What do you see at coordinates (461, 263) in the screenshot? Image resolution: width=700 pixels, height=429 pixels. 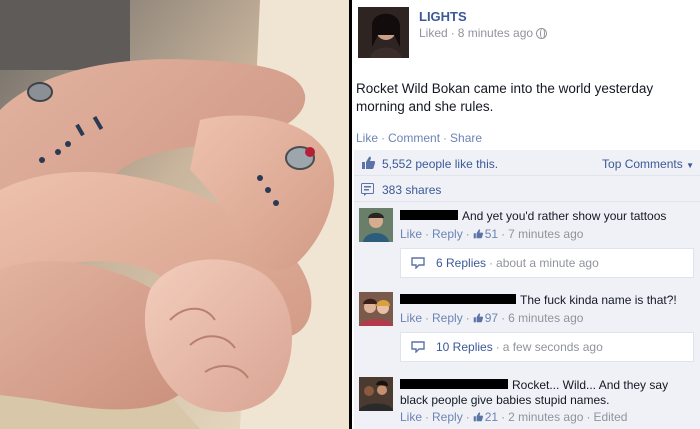 I see `replies-count: 6 Replies` at bounding box center [461, 263].